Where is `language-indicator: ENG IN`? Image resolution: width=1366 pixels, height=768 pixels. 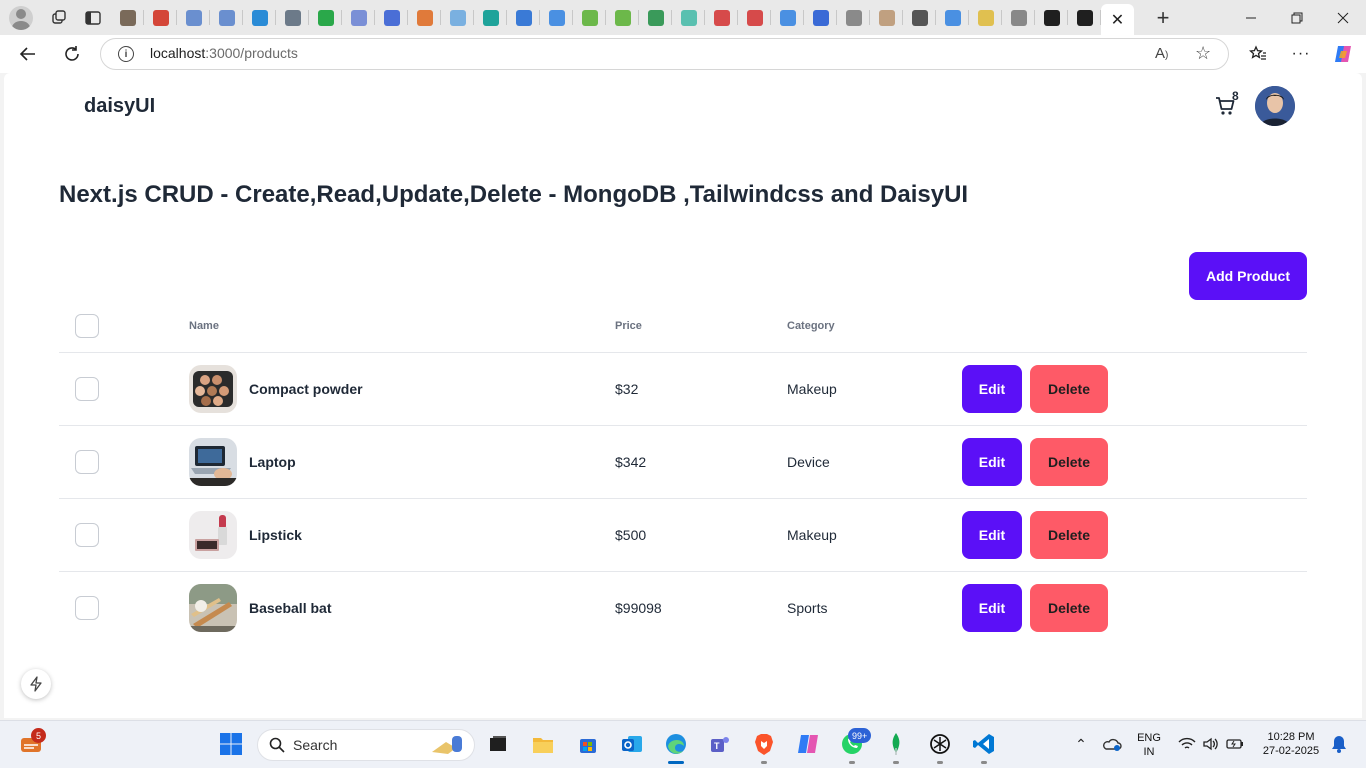 language-indicator: ENG IN is located at coordinates (1149, 745).